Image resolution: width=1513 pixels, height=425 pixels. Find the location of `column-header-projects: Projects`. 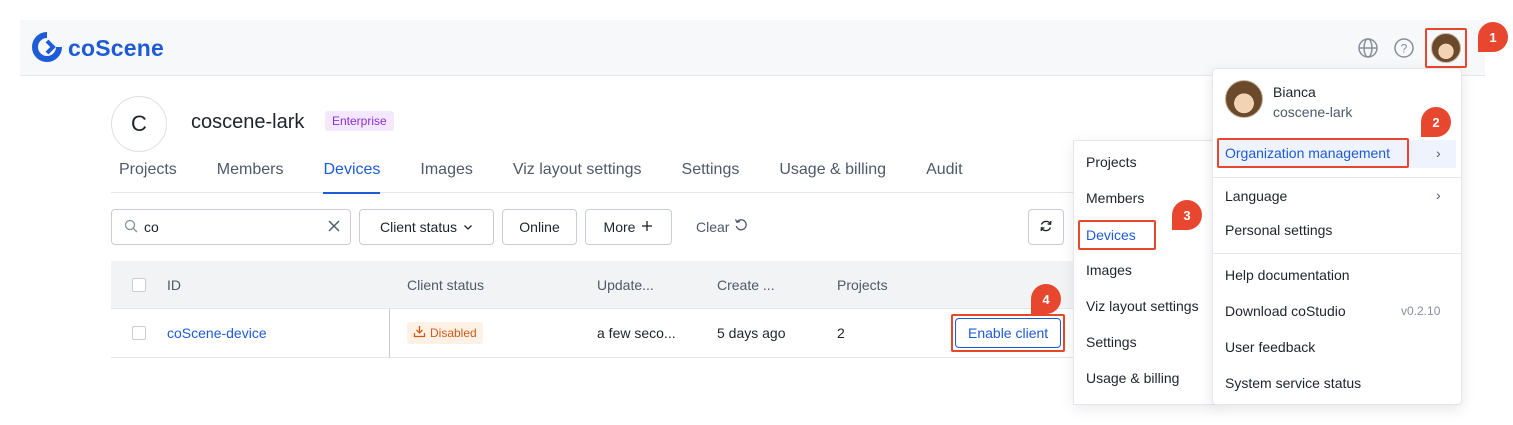

column-header-projects: Projects is located at coordinates (862, 284).